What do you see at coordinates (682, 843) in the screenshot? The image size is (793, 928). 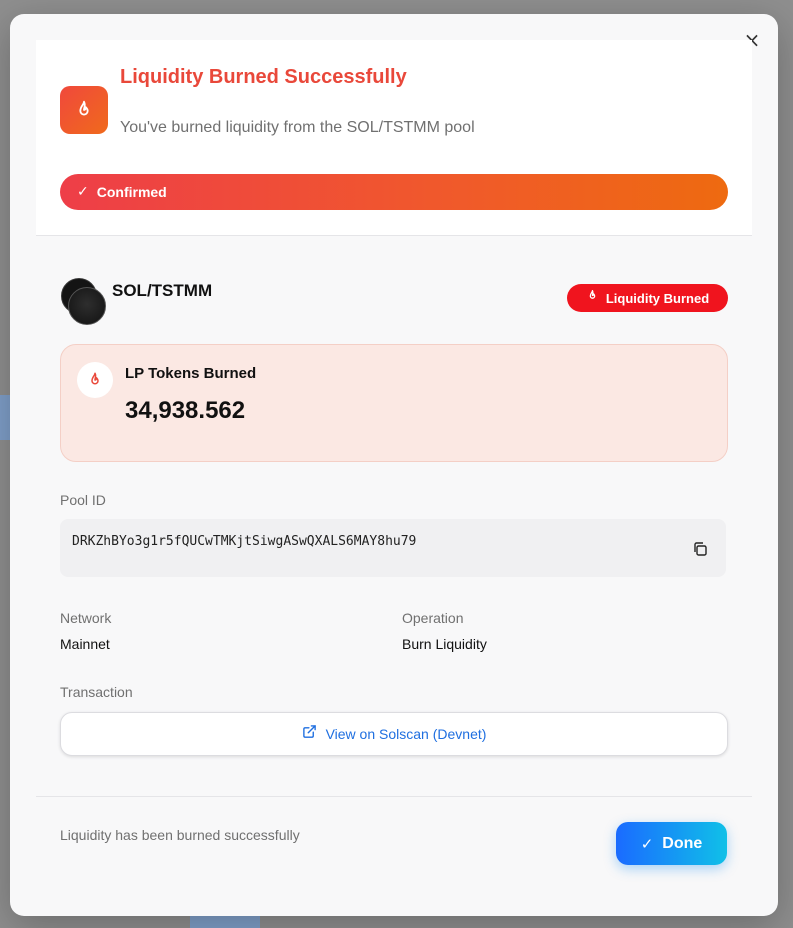 I see `done-label: Done` at bounding box center [682, 843].